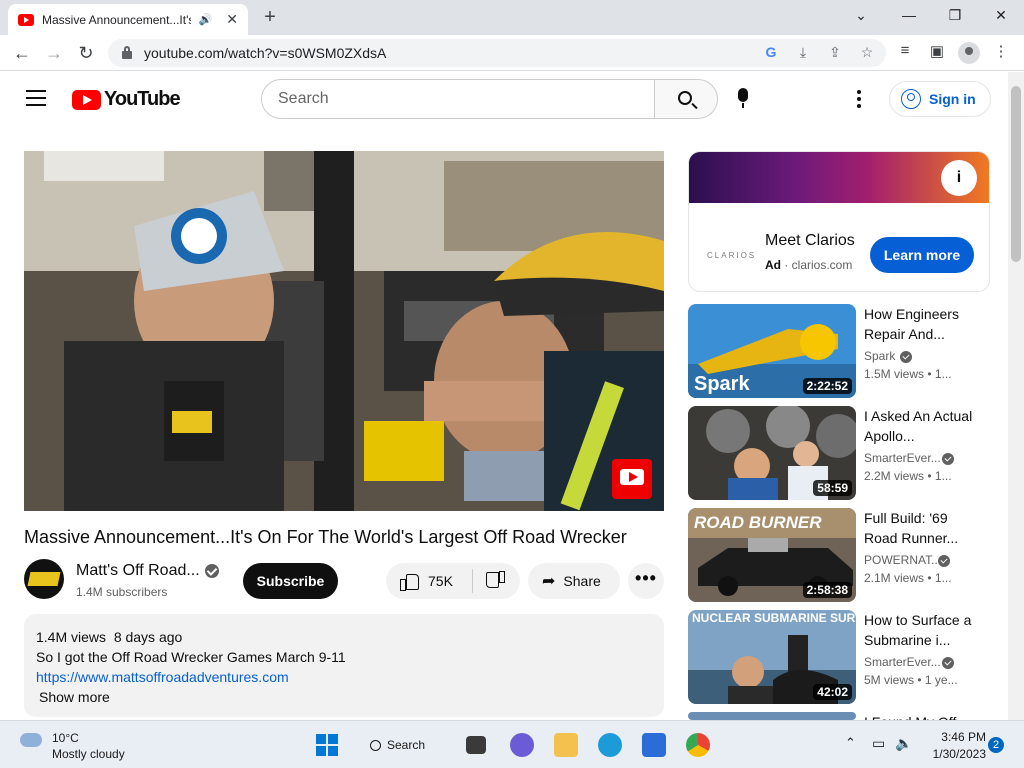  What do you see at coordinates (919, 716) in the screenshot?
I see `recommendation-title: I Found My Off` at bounding box center [919, 716].